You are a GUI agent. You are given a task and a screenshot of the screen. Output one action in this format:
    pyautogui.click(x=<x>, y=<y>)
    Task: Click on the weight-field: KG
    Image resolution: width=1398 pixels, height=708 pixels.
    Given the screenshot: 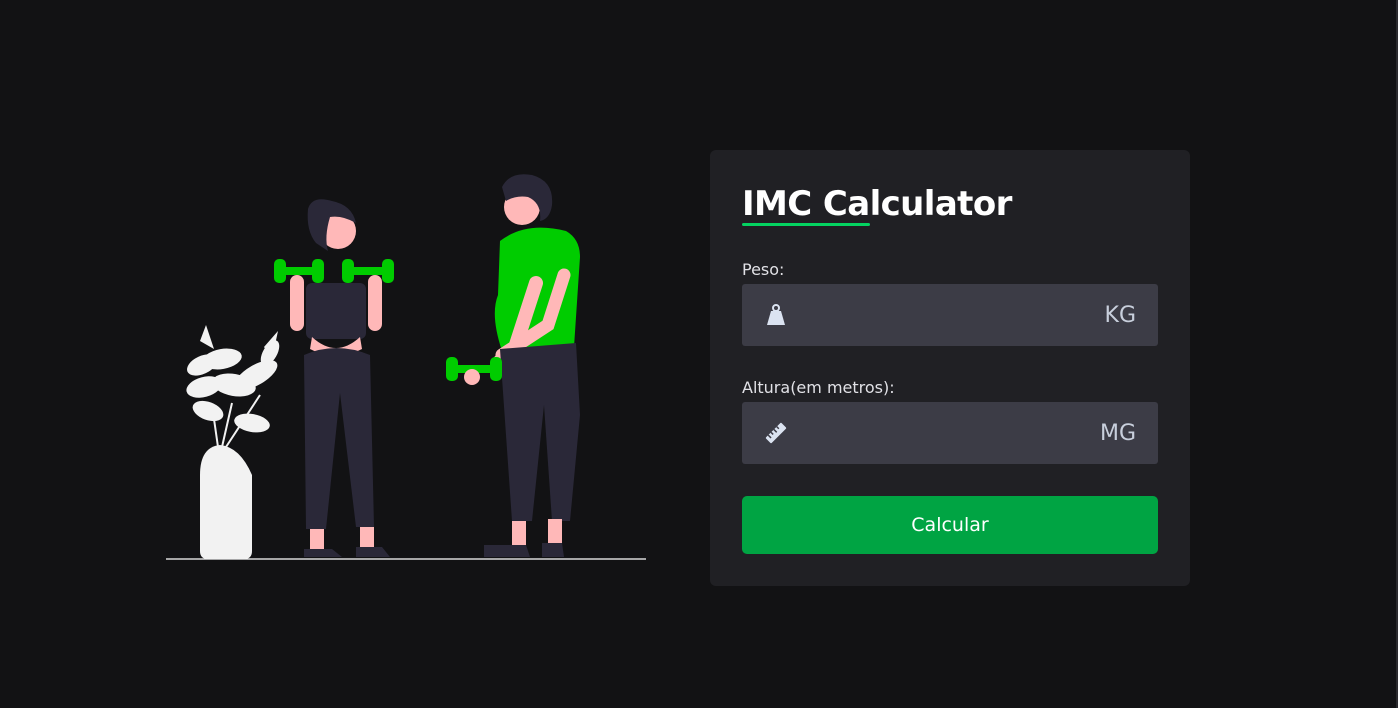 What is the action you would take?
    pyautogui.click(x=950, y=315)
    